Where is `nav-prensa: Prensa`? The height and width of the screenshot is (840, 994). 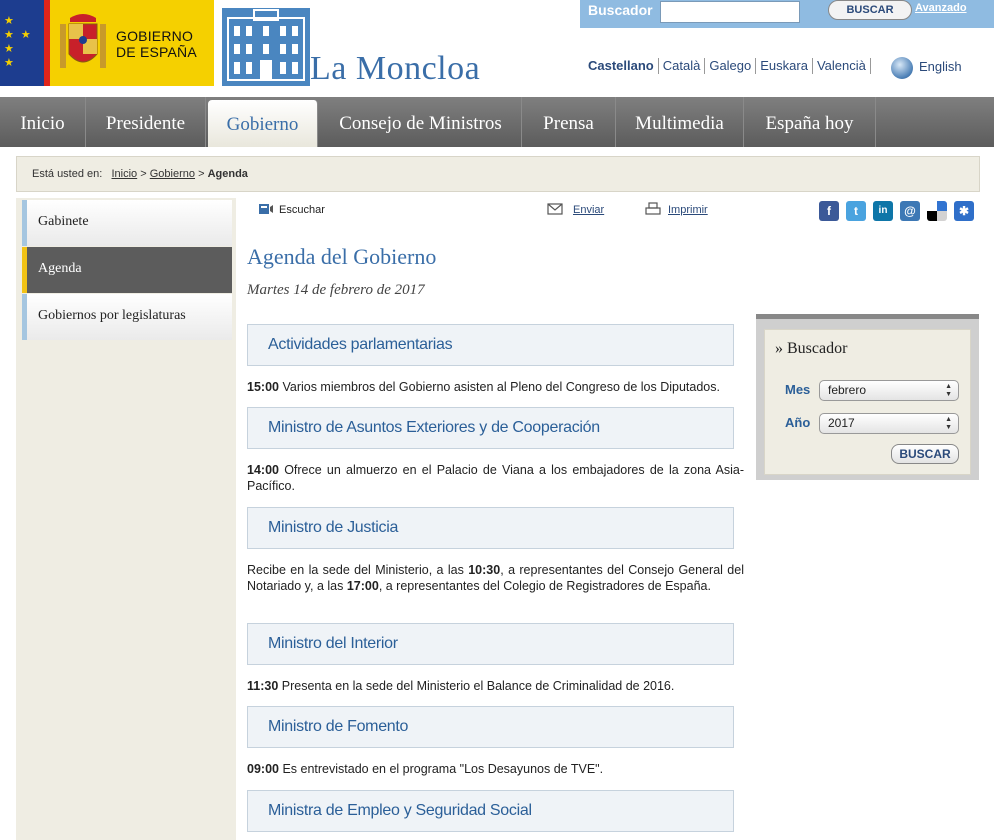 nav-prensa: Prensa is located at coordinates (569, 122).